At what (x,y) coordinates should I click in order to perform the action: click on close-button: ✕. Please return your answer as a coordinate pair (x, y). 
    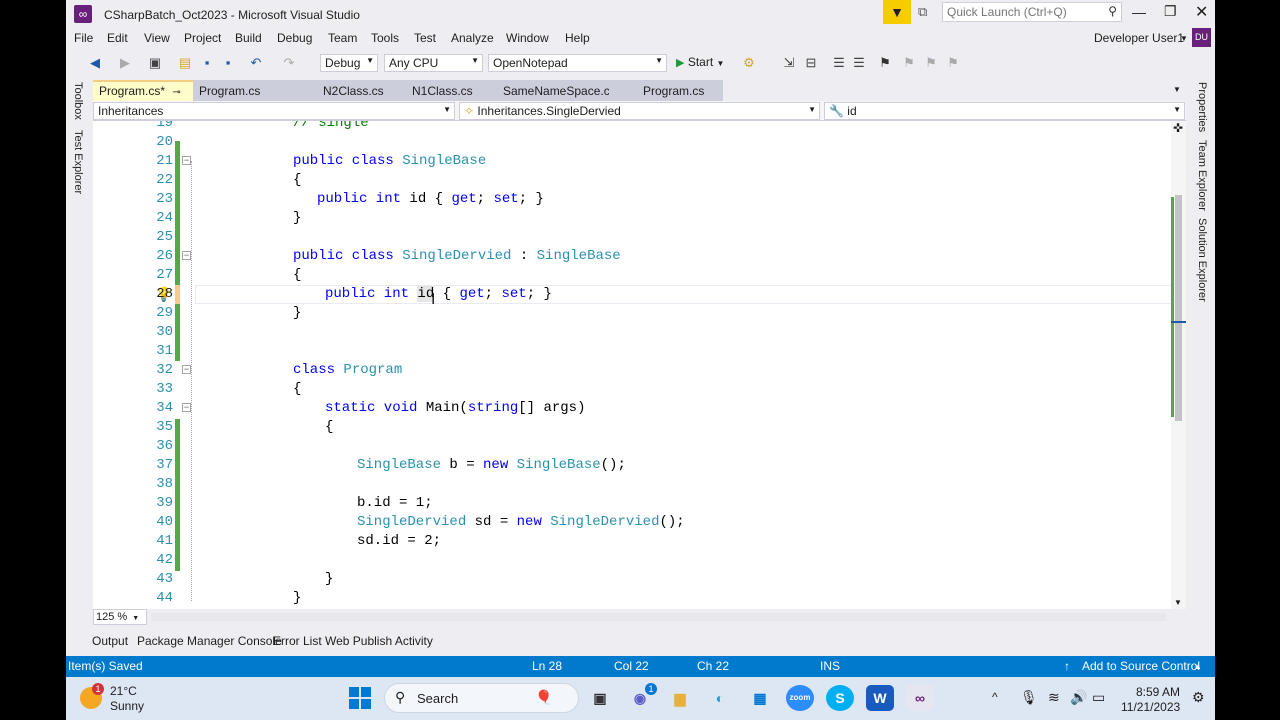
    Looking at the image, I should click on (1201, 12).